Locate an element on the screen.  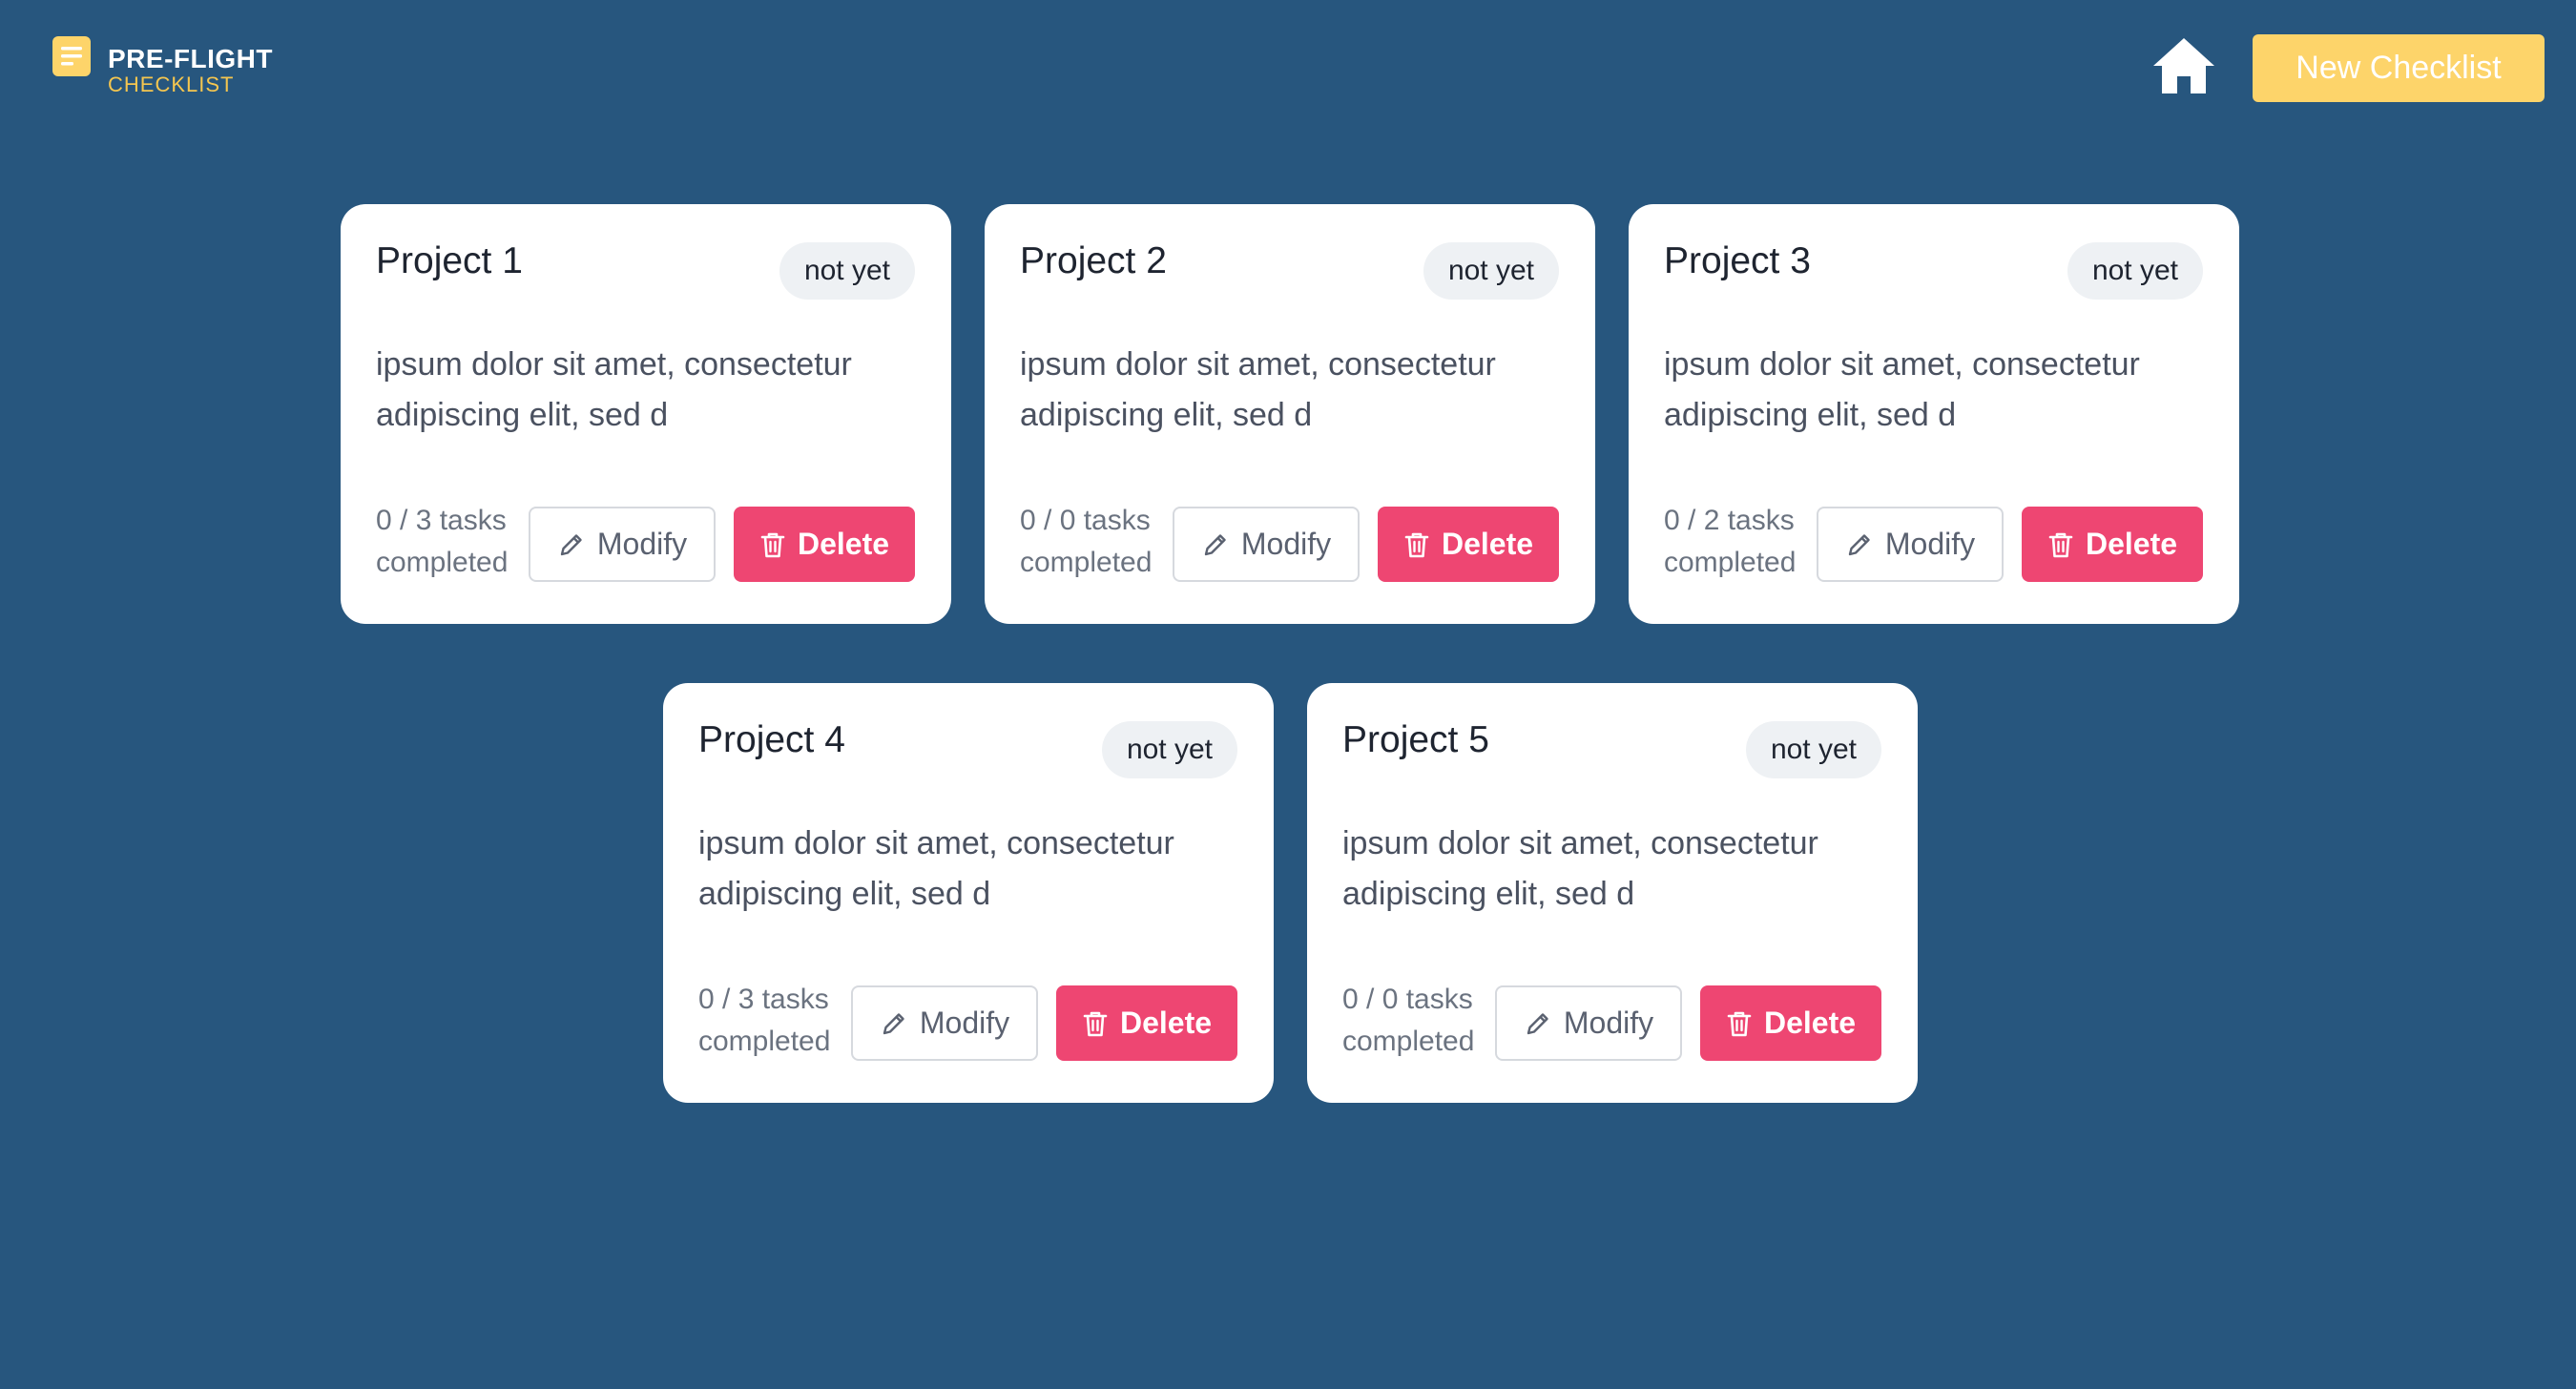
home-button is located at coordinates (2183, 65).